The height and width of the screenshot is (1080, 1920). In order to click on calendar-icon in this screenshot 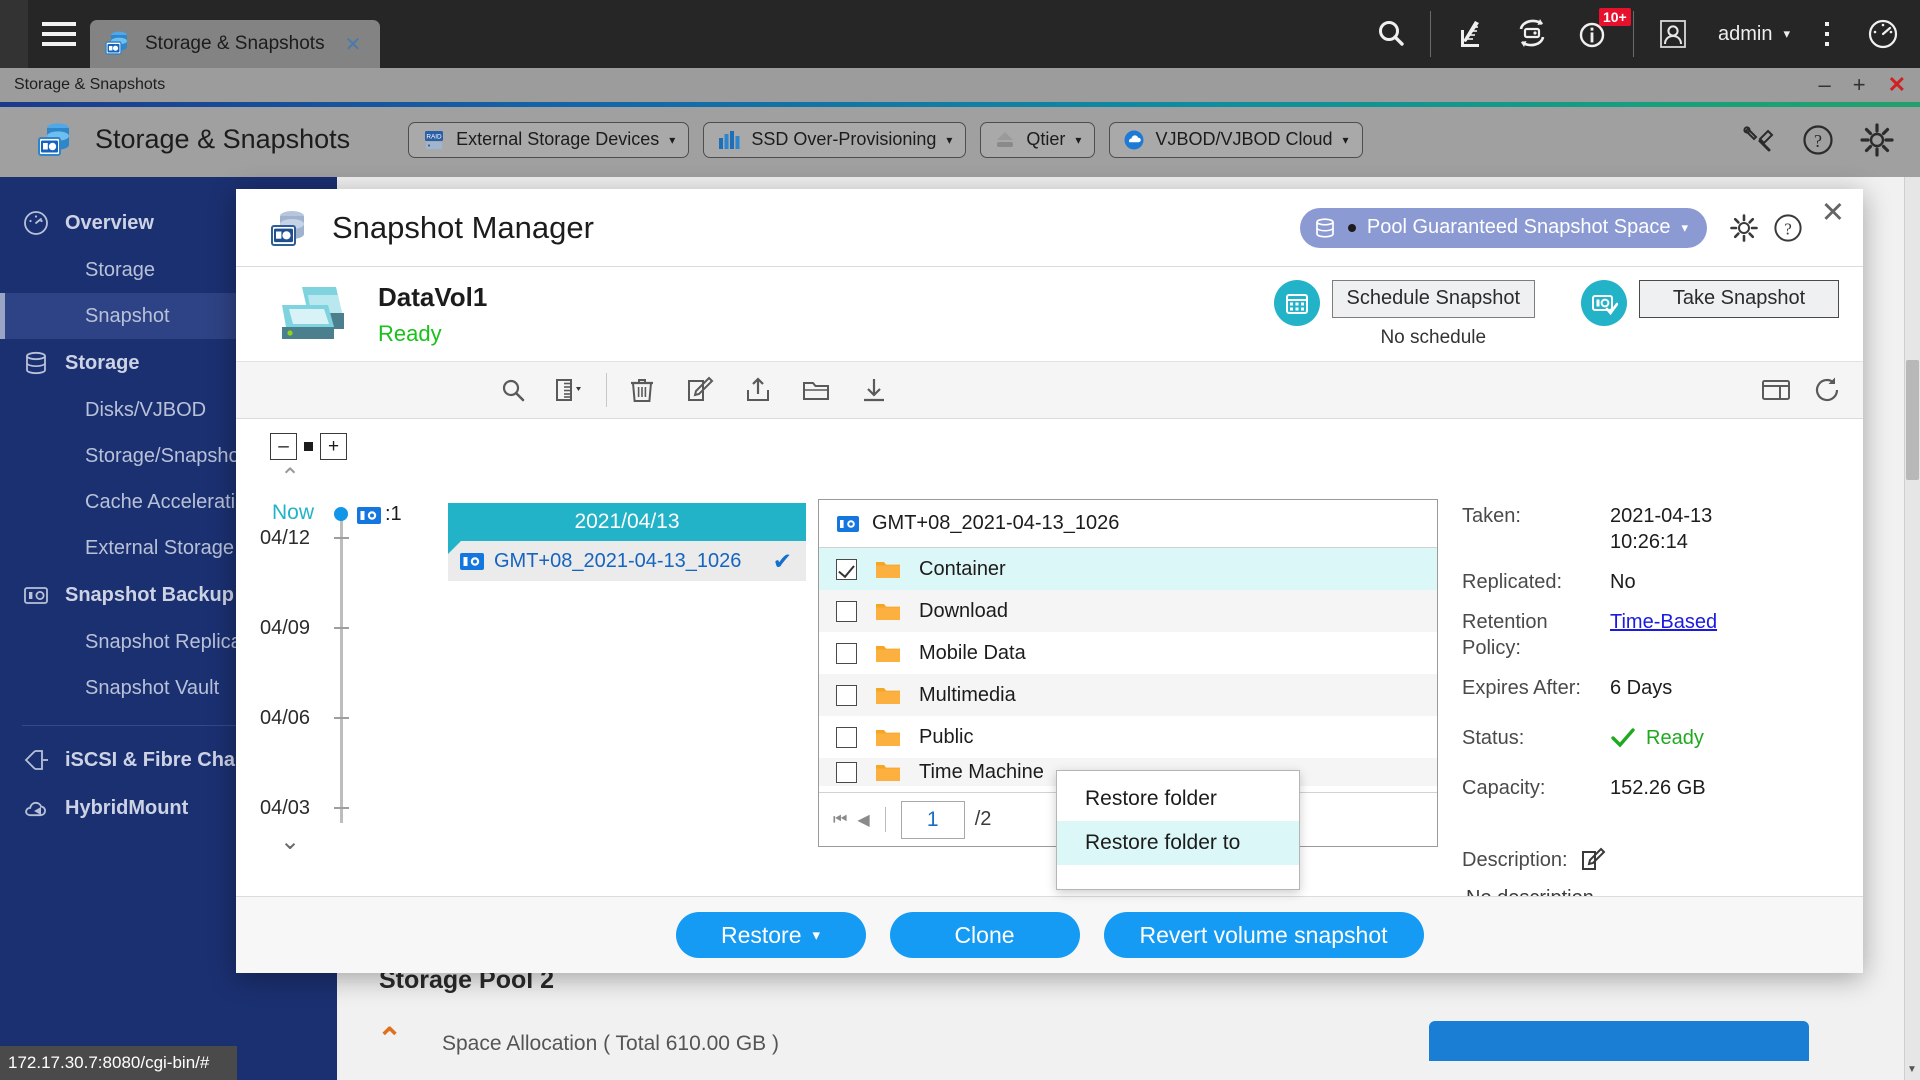, I will do `click(1296, 302)`.